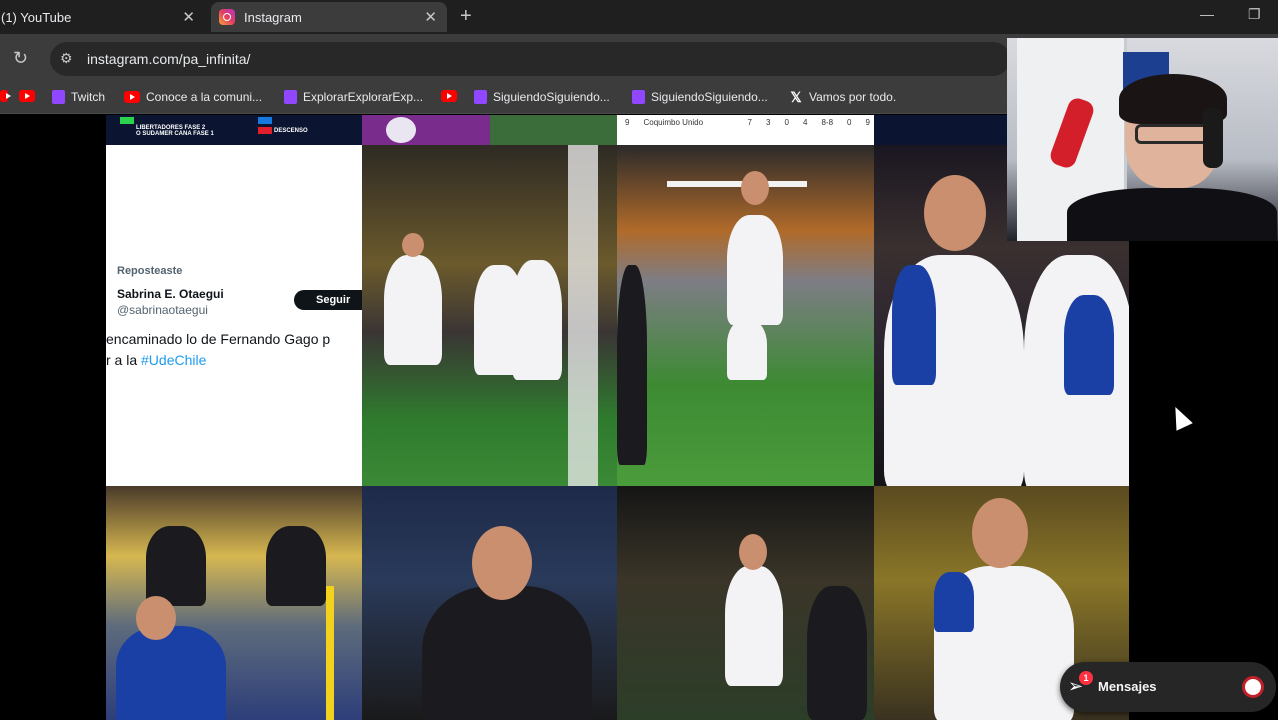 This screenshot has width=1278, height=720. Describe the element at coordinates (330, 653) in the screenshot. I see `railing` at that location.